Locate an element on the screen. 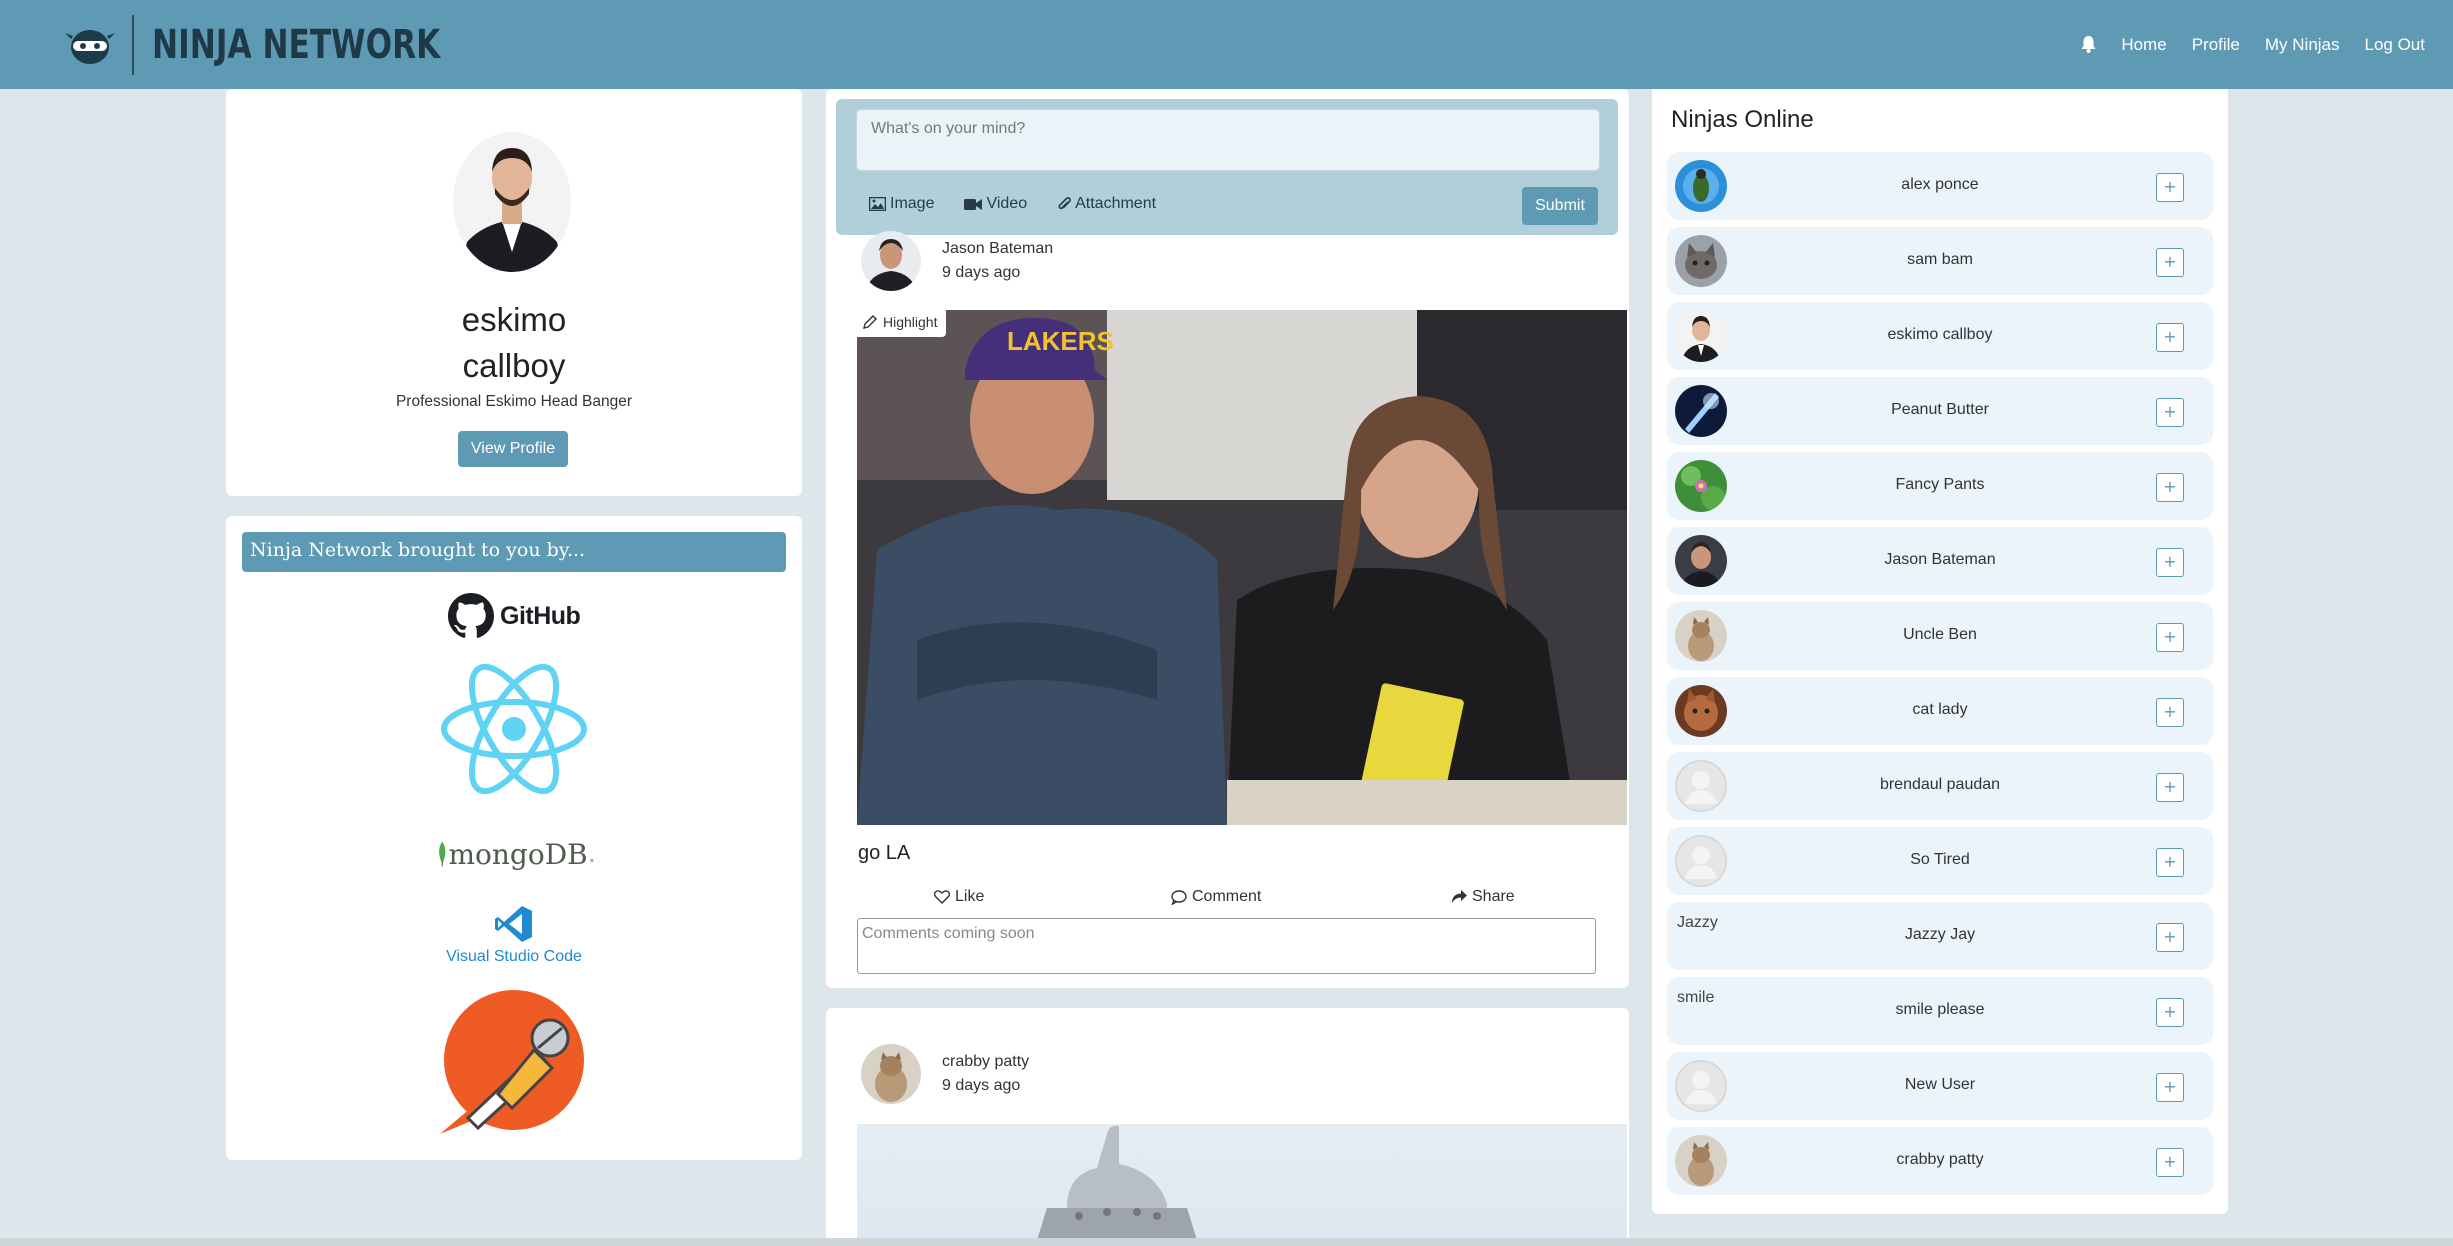 Image resolution: width=2453 pixels, height=1246 pixels. online-user-name: eskimo callboy is located at coordinates (1940, 335).